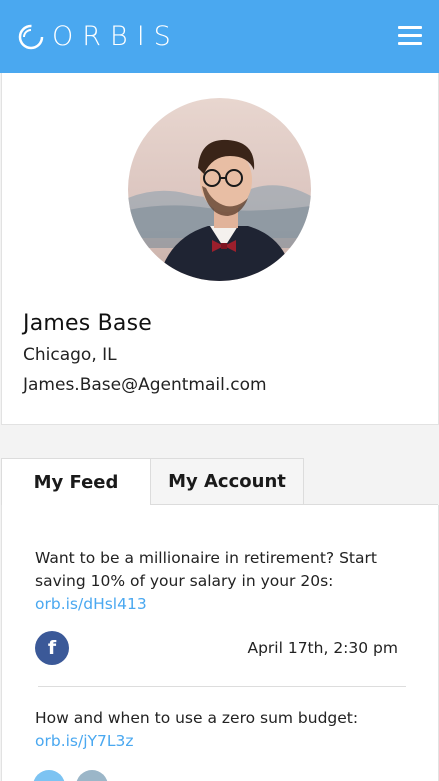  What do you see at coordinates (410, 36) in the screenshot?
I see `hamburger-menu-icon` at bounding box center [410, 36].